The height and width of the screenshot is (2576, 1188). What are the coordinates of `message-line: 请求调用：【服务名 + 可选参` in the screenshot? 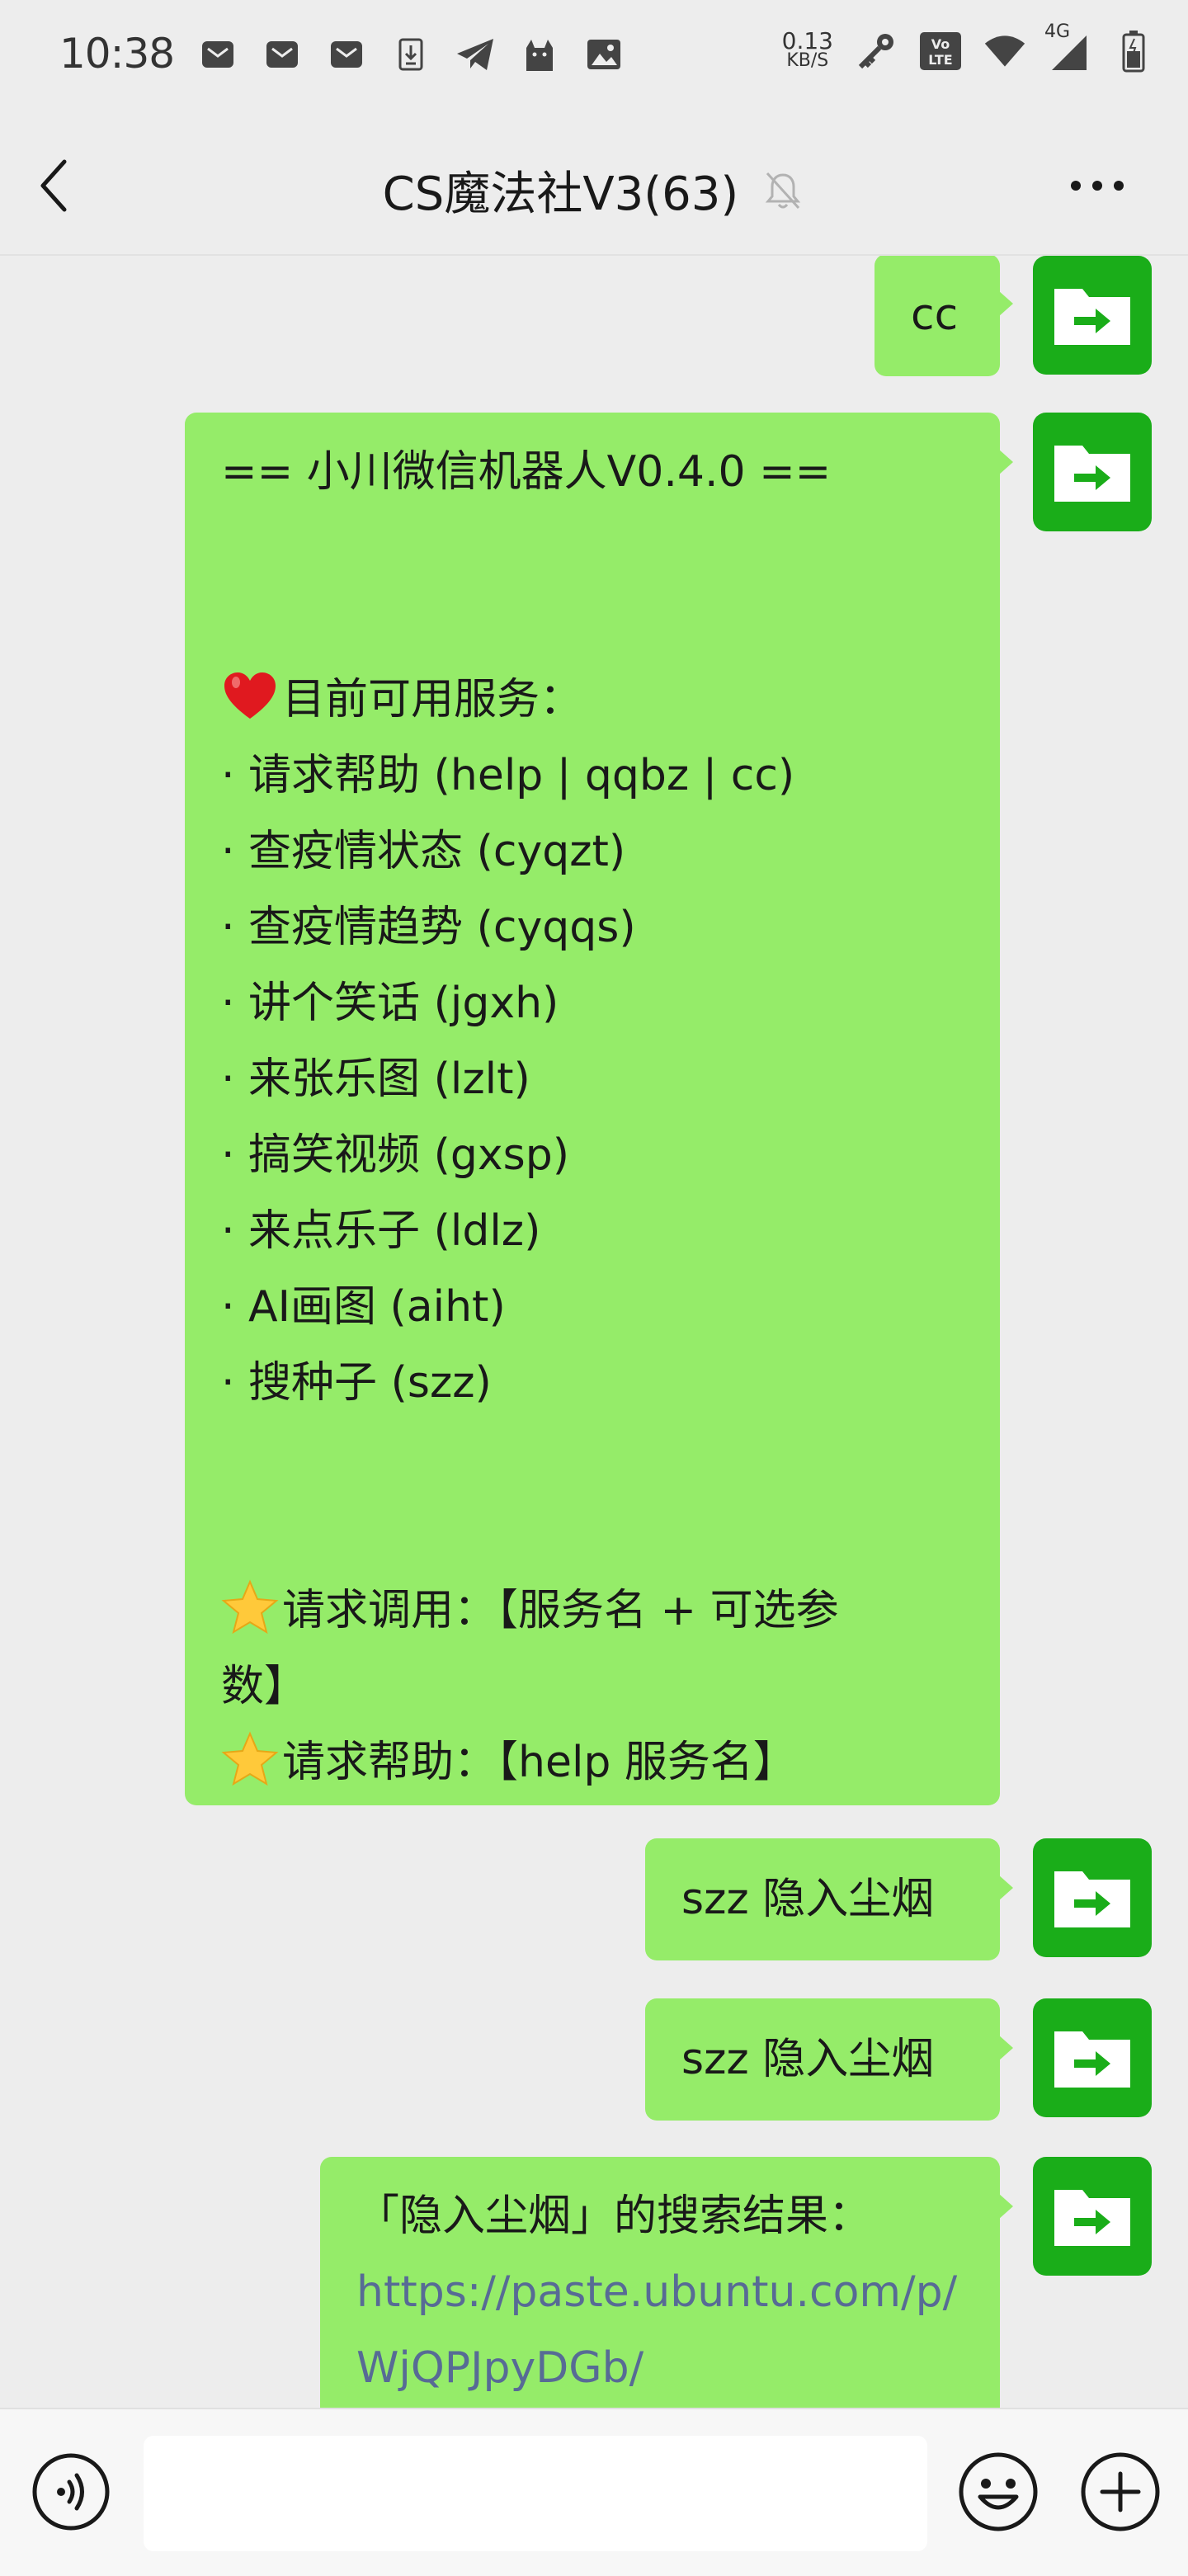 It's located at (592, 1611).